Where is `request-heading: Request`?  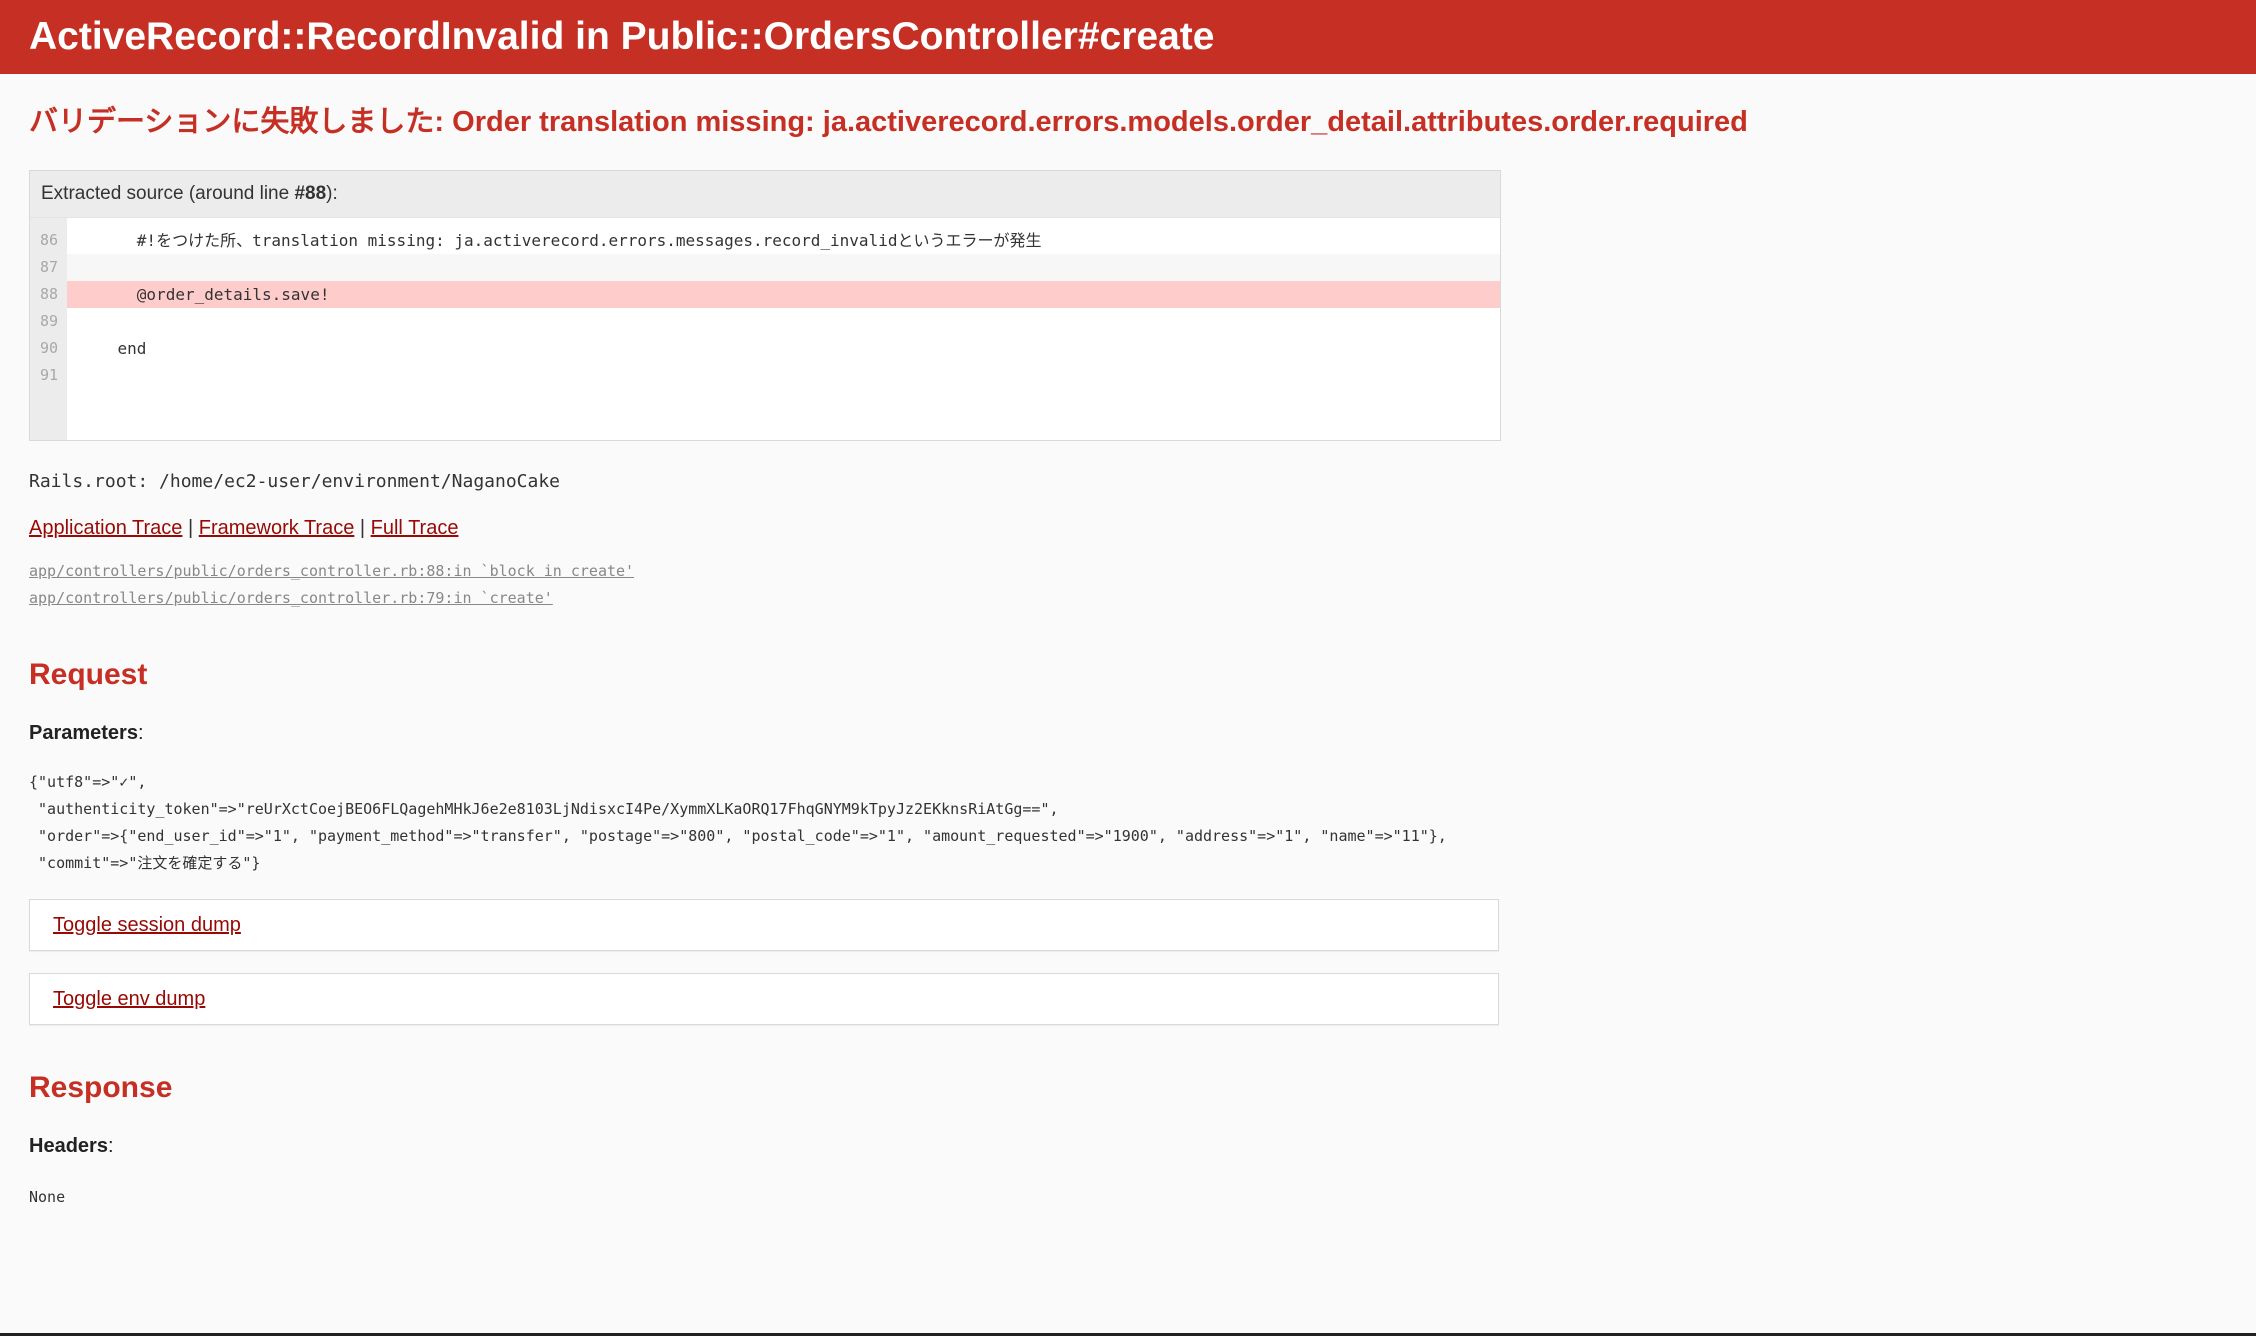
request-heading: Request is located at coordinates (88, 674).